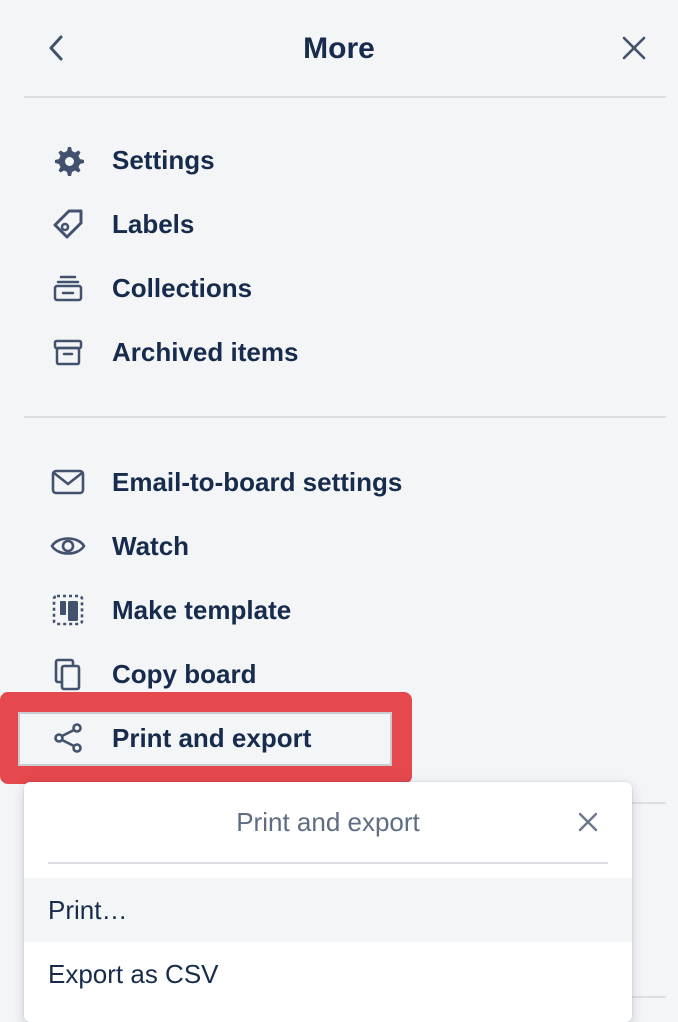 The image size is (678, 1022). I want to click on menu-item-make-template: Make template, so click(334, 610).